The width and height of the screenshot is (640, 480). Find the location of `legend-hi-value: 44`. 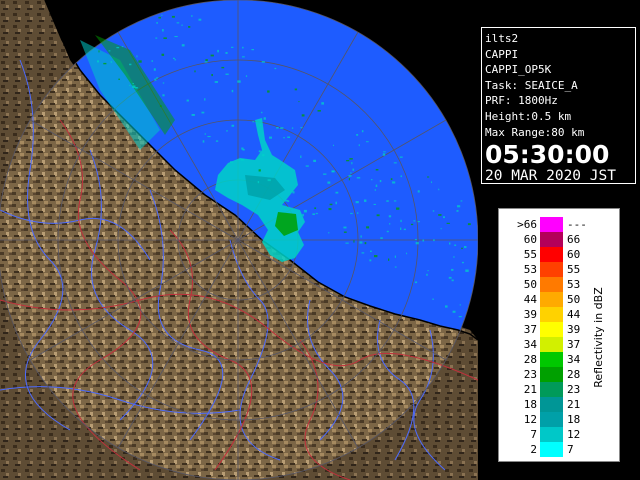

legend-hi-value: 44 is located at coordinates (574, 314).